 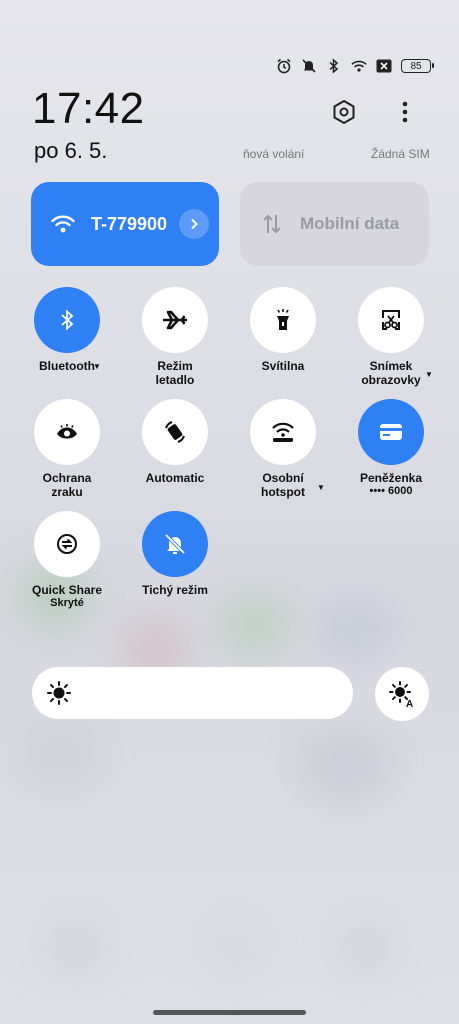 I want to click on quick-share-button, so click(x=67, y=544).